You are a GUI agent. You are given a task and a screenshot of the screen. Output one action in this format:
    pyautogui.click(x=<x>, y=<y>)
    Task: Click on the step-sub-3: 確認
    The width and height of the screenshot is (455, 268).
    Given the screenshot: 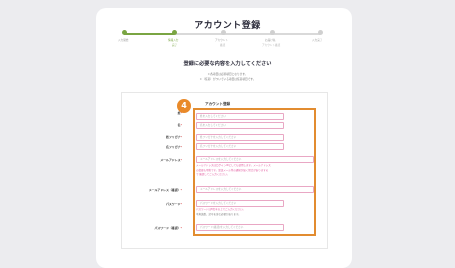 What is the action you would take?
    pyautogui.click(x=223, y=45)
    